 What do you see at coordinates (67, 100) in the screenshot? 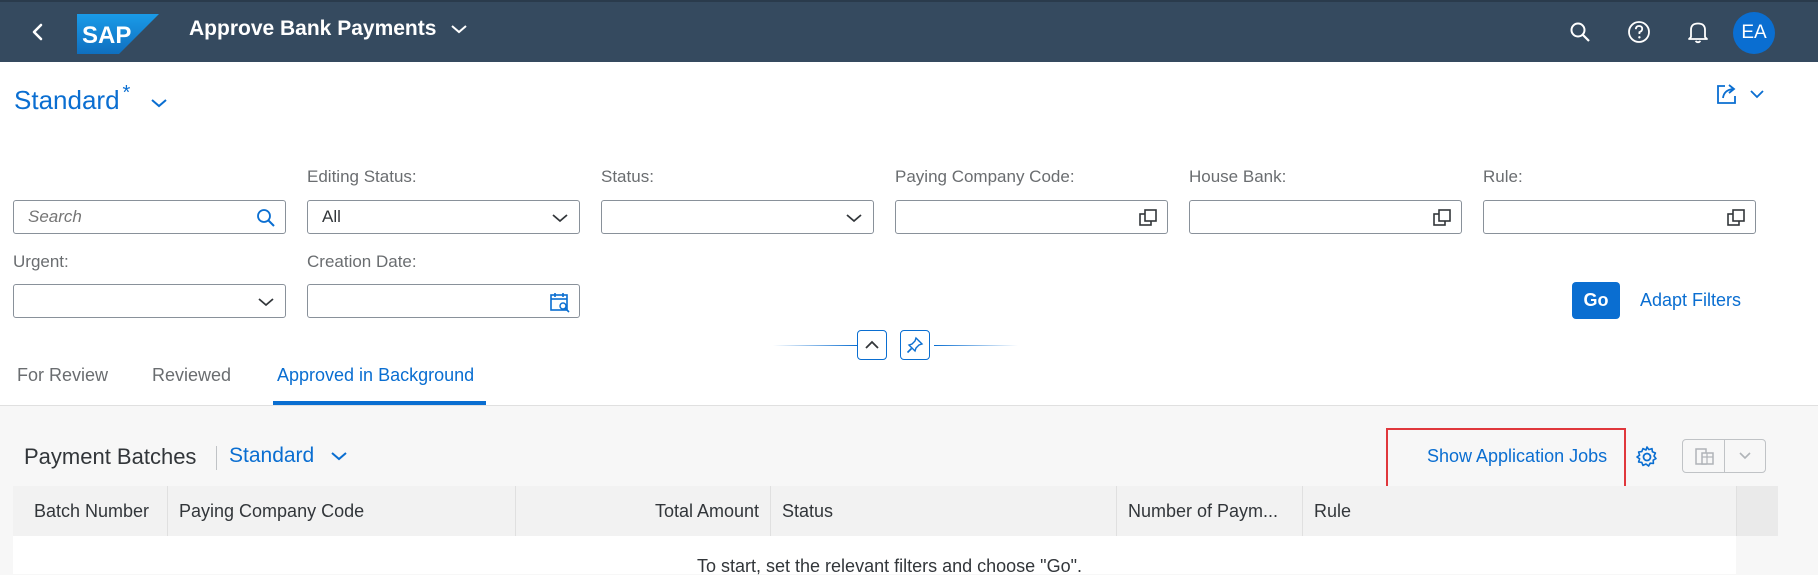
I see `variant-name: Standard` at bounding box center [67, 100].